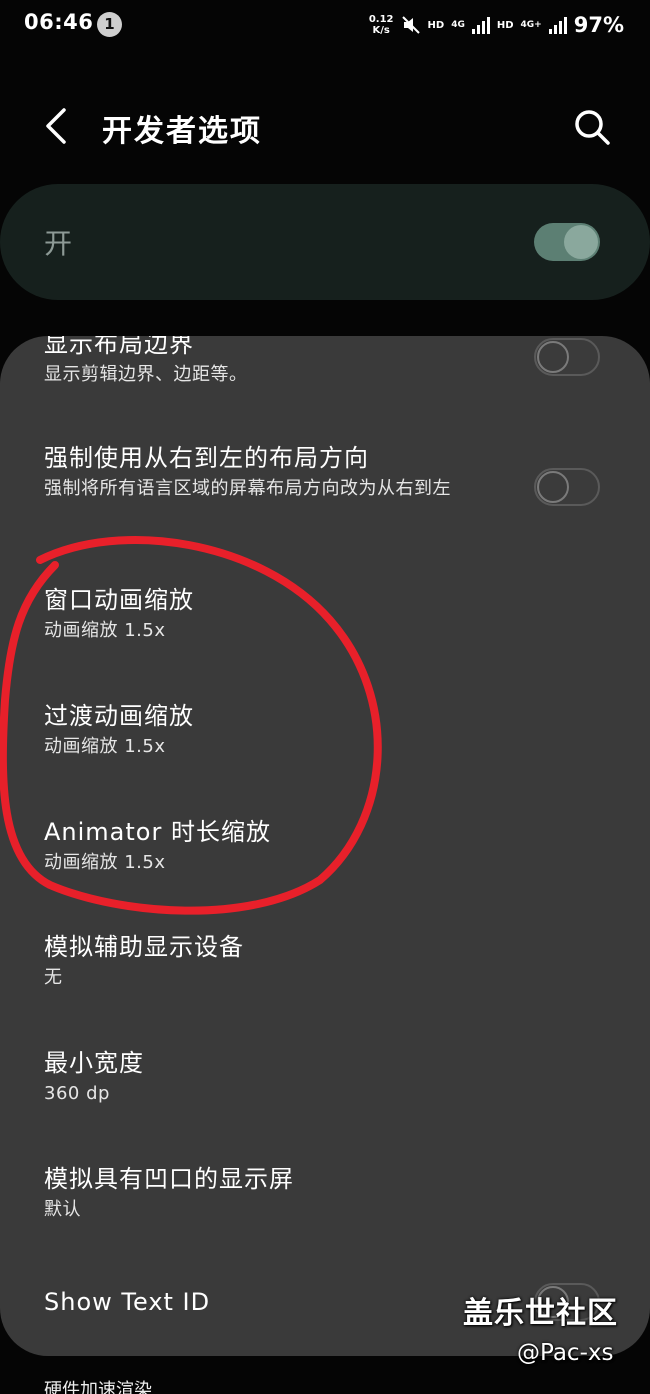 This screenshot has width=650, height=1394. What do you see at coordinates (325, 25) in the screenshot?
I see `status-bar: 06:46 1 0.12 K/s HD 4G HD 4G+ 97%` at bounding box center [325, 25].